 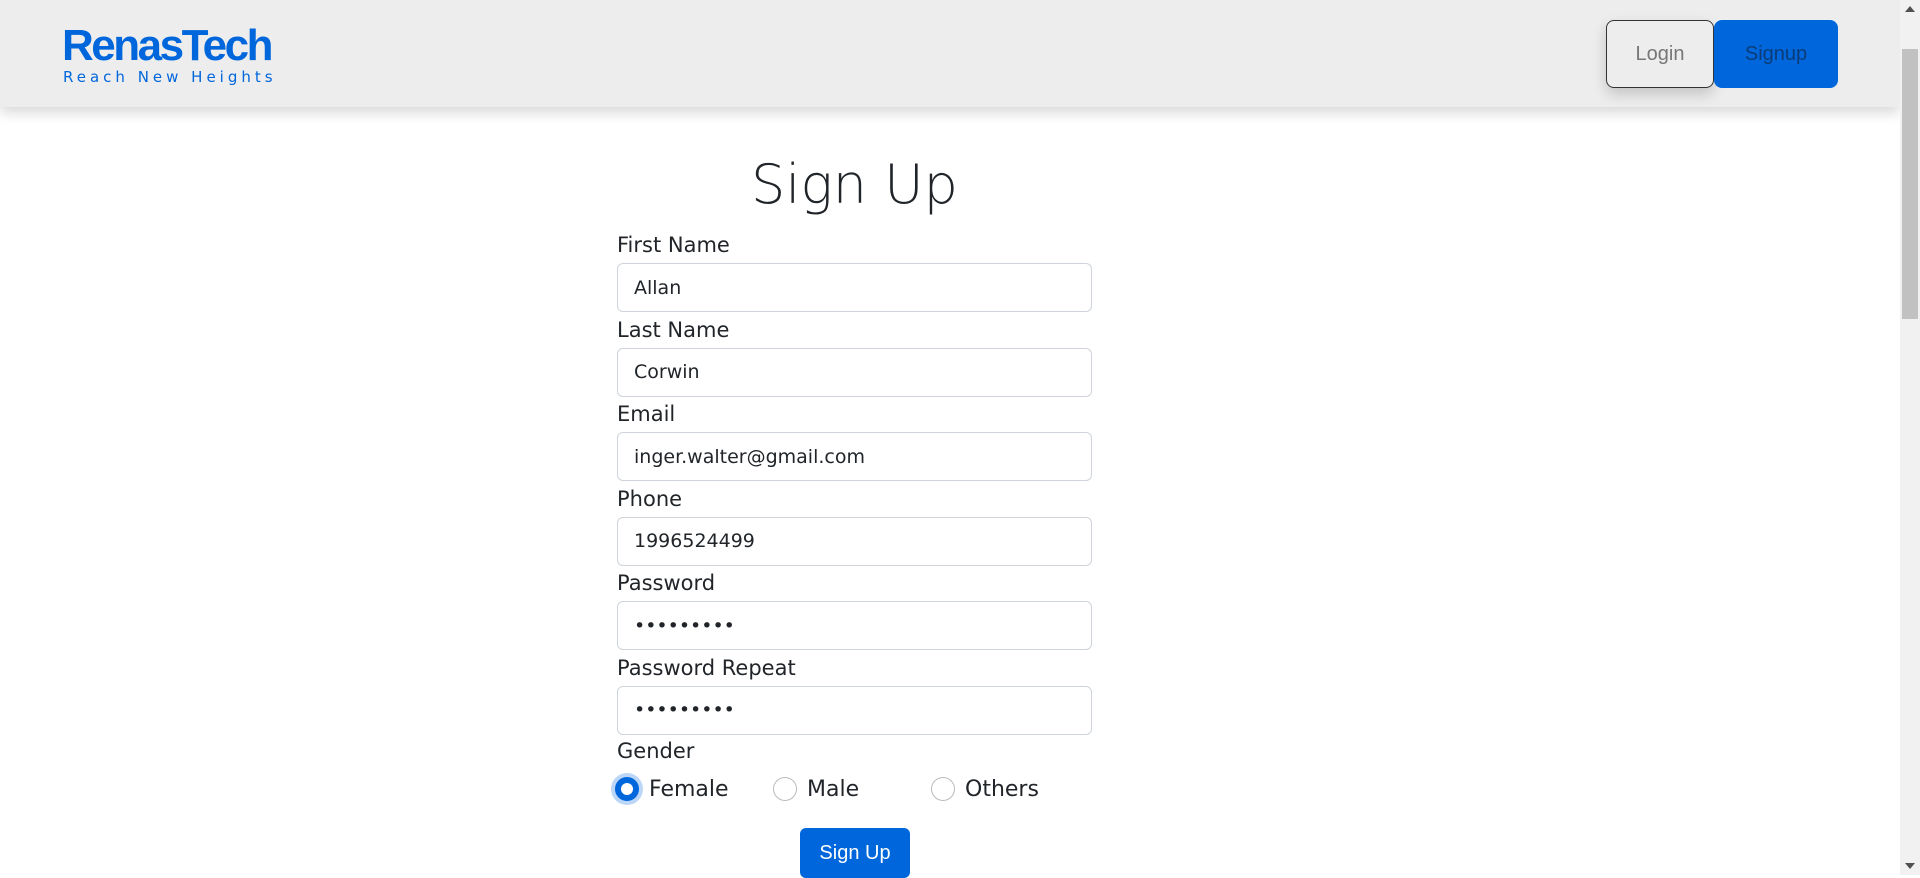 What do you see at coordinates (854, 625) in the screenshot?
I see `password-input` at bounding box center [854, 625].